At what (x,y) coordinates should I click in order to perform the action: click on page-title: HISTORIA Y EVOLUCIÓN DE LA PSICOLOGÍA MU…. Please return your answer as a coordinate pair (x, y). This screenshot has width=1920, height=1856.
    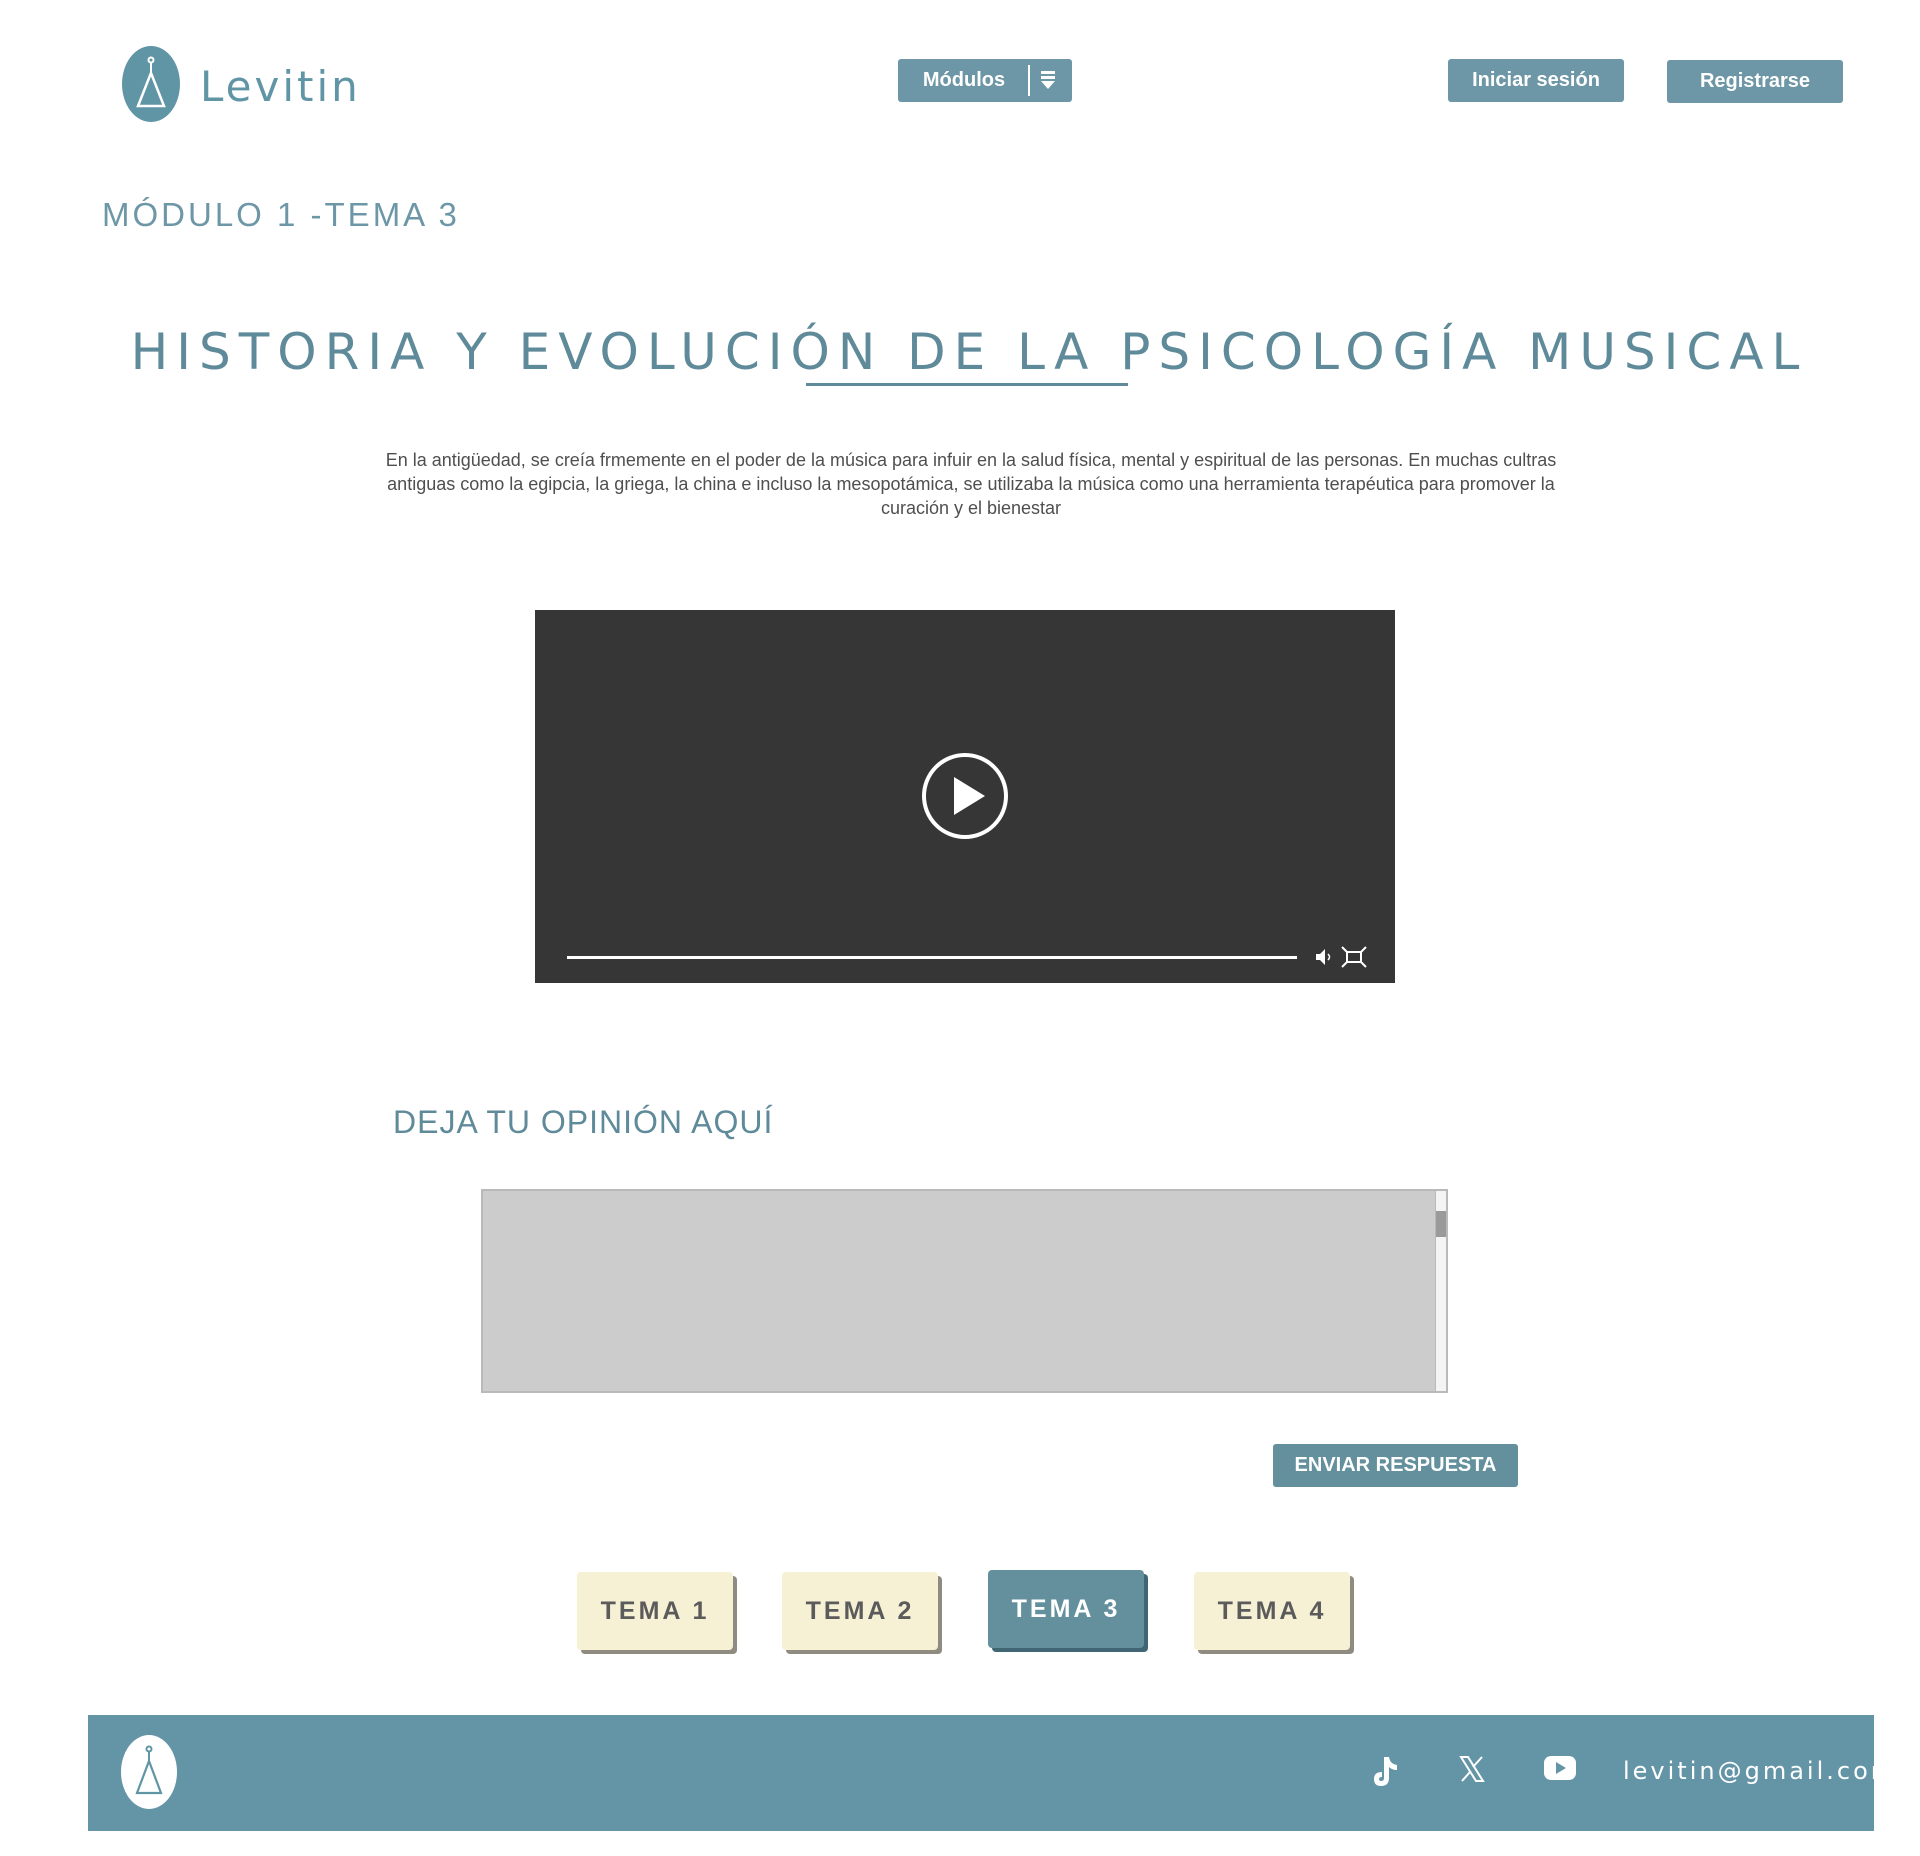
    Looking at the image, I should click on (969, 352).